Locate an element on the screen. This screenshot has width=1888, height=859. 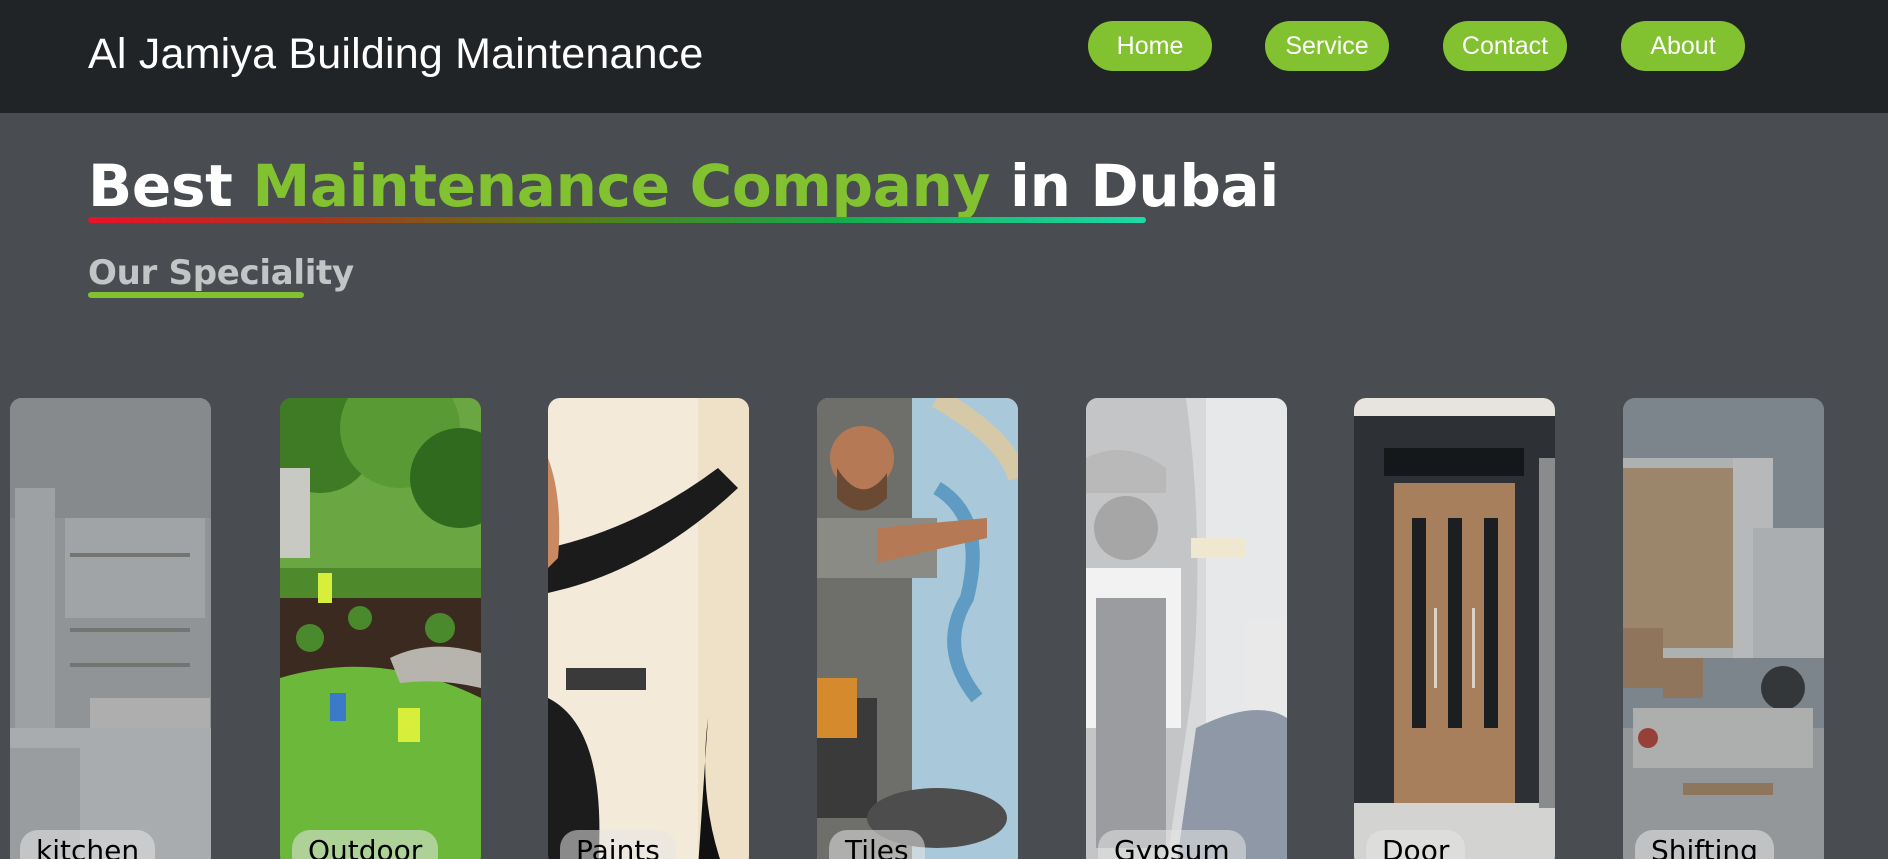
door-image is located at coordinates (1454, 628).